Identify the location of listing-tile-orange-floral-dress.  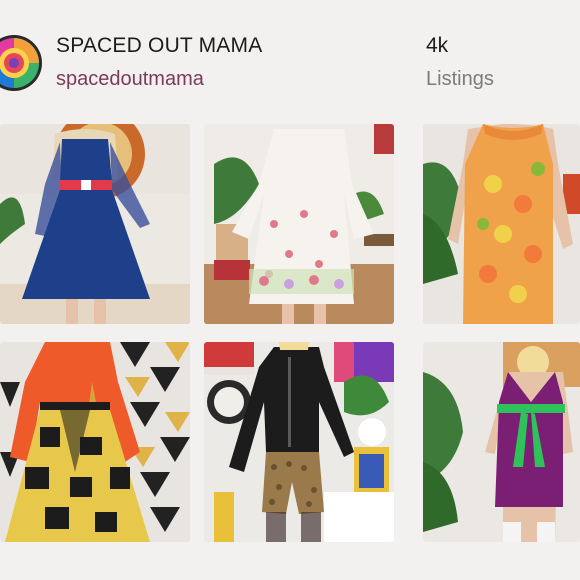
(501, 224).